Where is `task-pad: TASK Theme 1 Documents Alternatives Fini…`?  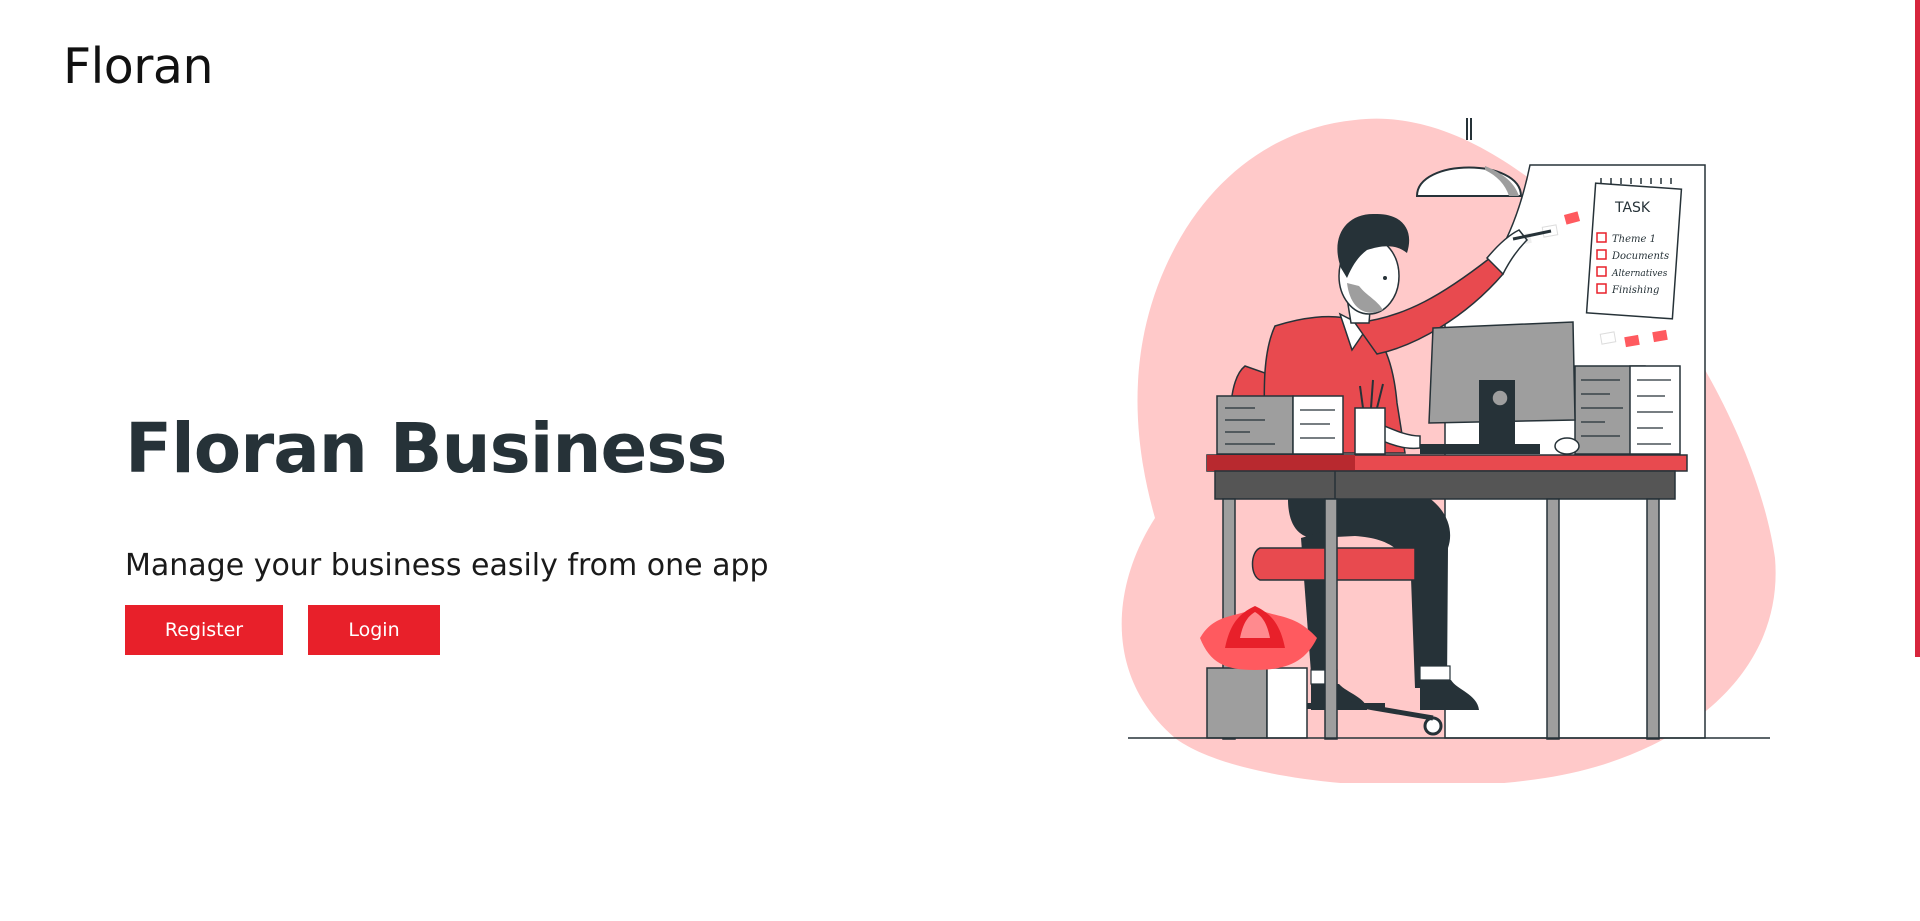
task-pad: TASK Theme 1 Documents Alternatives Fini… is located at coordinates (1634, 249).